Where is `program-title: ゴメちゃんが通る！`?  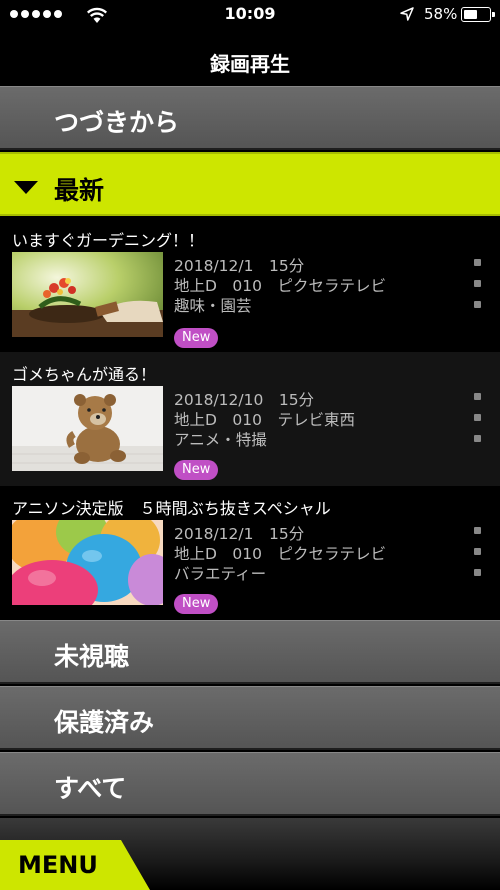
program-title: ゴメちゃんが通る！ is located at coordinates (84, 374).